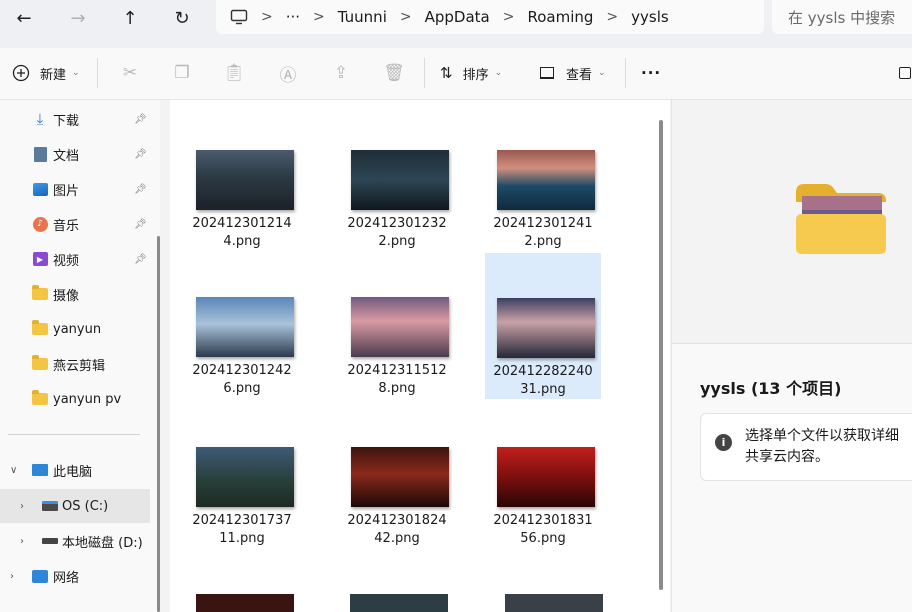 This screenshot has height=612, width=912. I want to click on drive-icon, so click(50, 541).